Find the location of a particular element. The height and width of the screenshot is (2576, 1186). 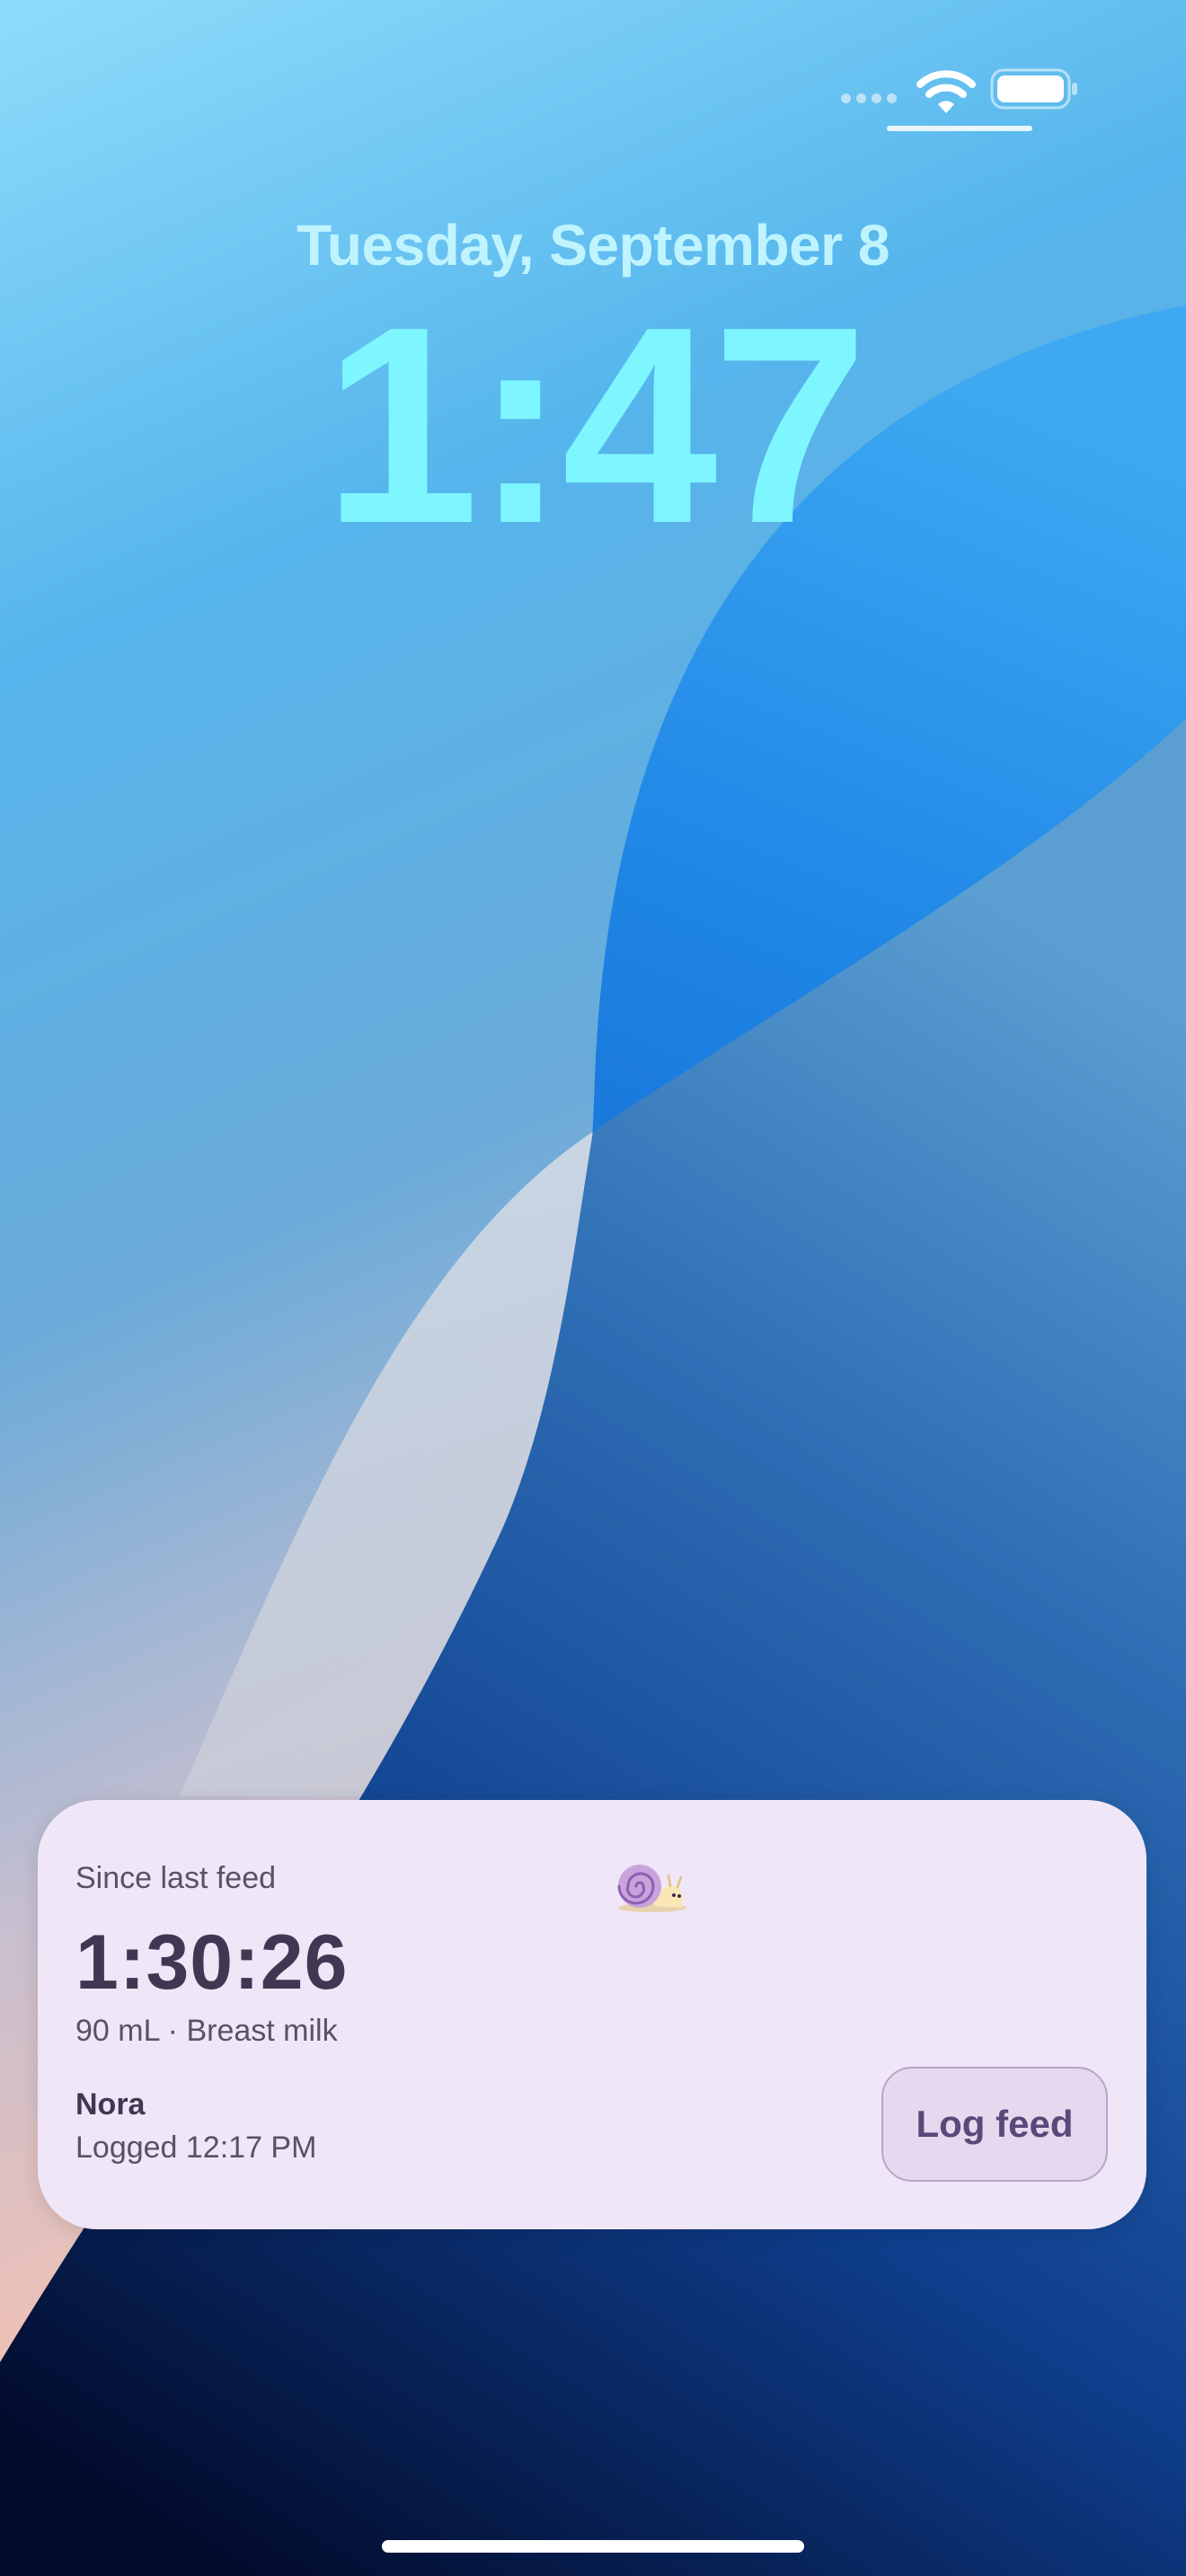

home-indicator is located at coordinates (593, 2546).